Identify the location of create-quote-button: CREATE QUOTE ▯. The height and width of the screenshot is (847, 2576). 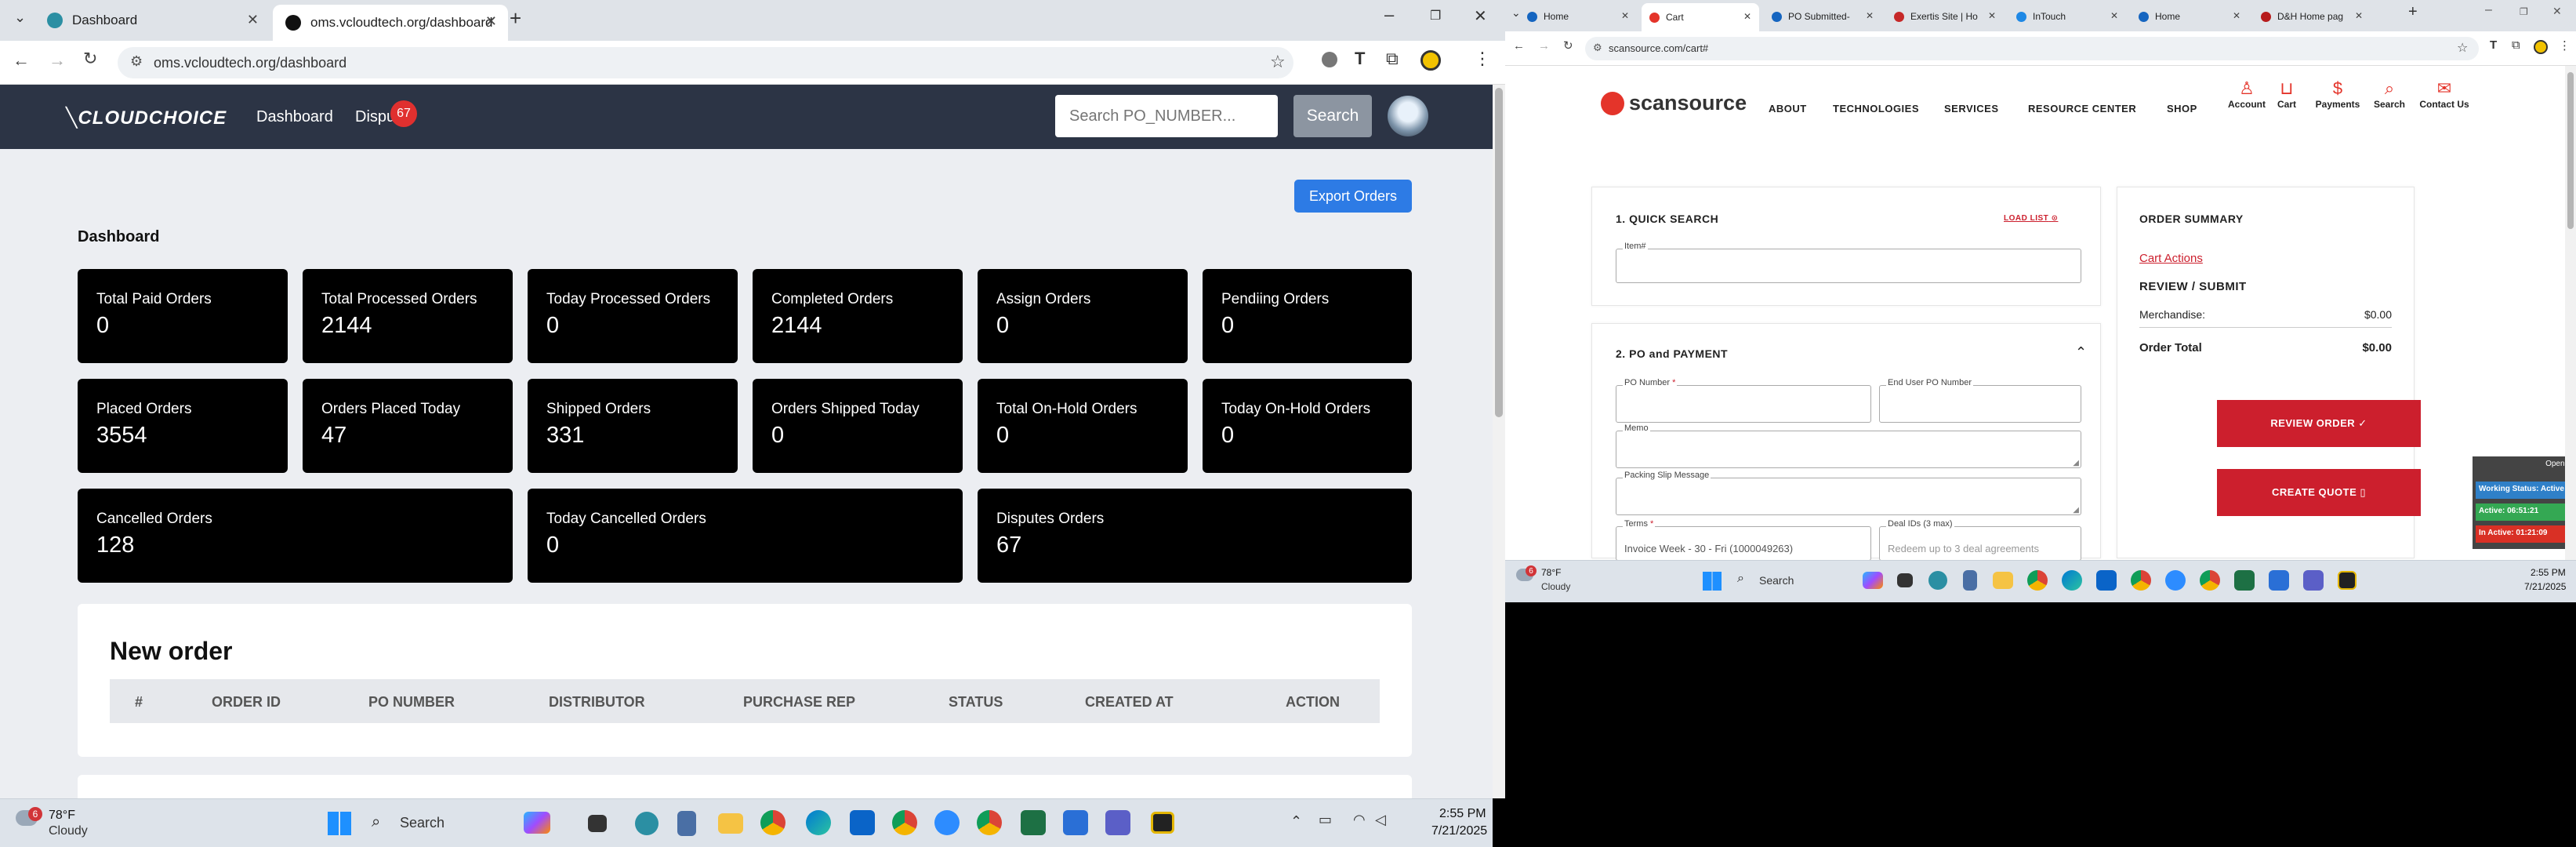
(2319, 492).